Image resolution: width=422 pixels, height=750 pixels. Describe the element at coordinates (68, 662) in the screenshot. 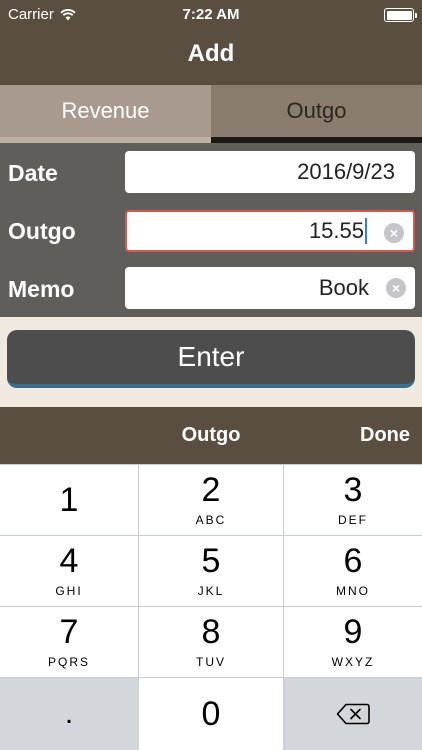

I see `key-letters: PQRS` at that location.